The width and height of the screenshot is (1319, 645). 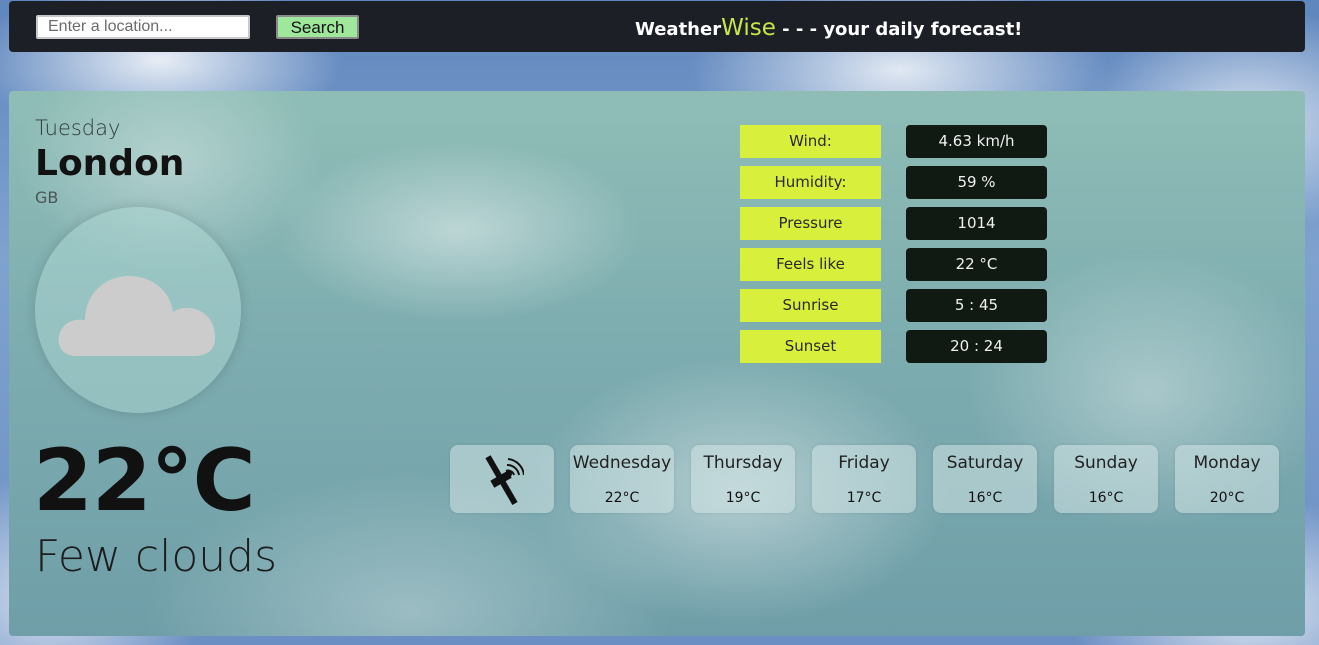 What do you see at coordinates (1227, 463) in the screenshot?
I see `forecast-day: Monday` at bounding box center [1227, 463].